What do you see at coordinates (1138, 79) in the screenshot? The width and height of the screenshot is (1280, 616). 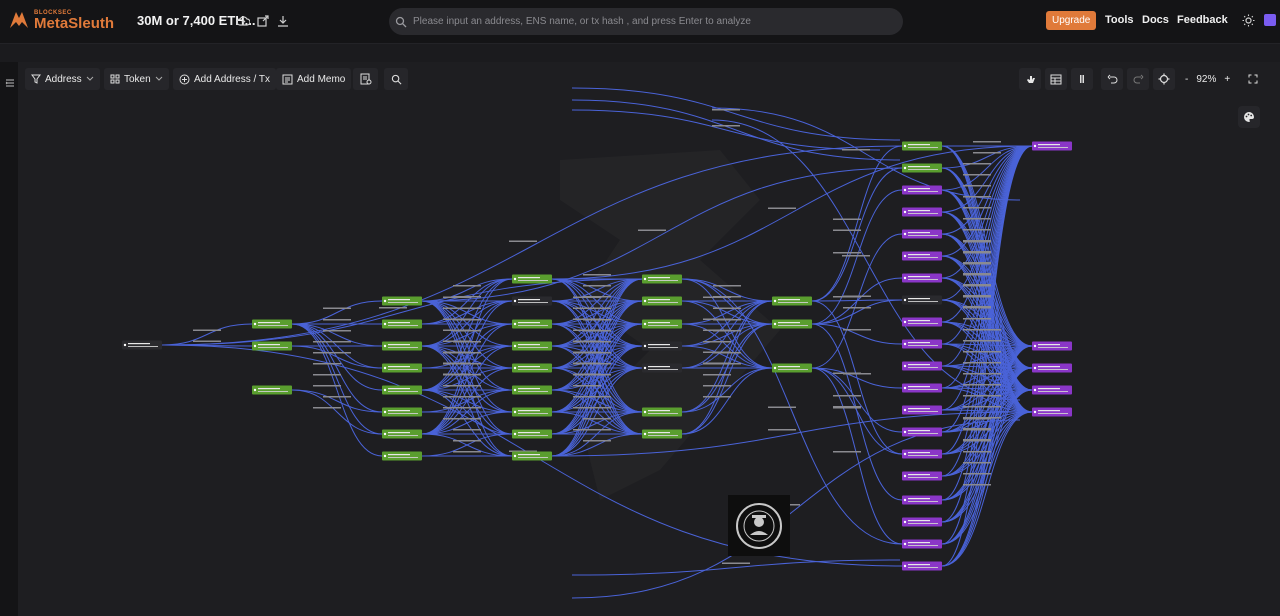 I see `redo-button` at bounding box center [1138, 79].